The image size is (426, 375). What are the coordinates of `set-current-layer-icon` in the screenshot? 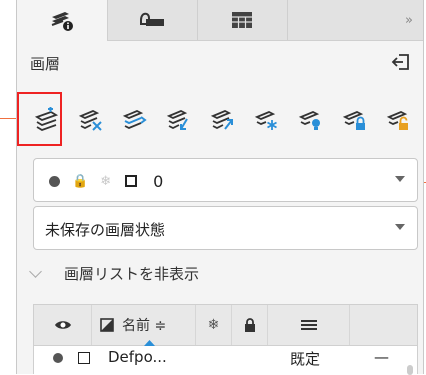 It's located at (134, 119).